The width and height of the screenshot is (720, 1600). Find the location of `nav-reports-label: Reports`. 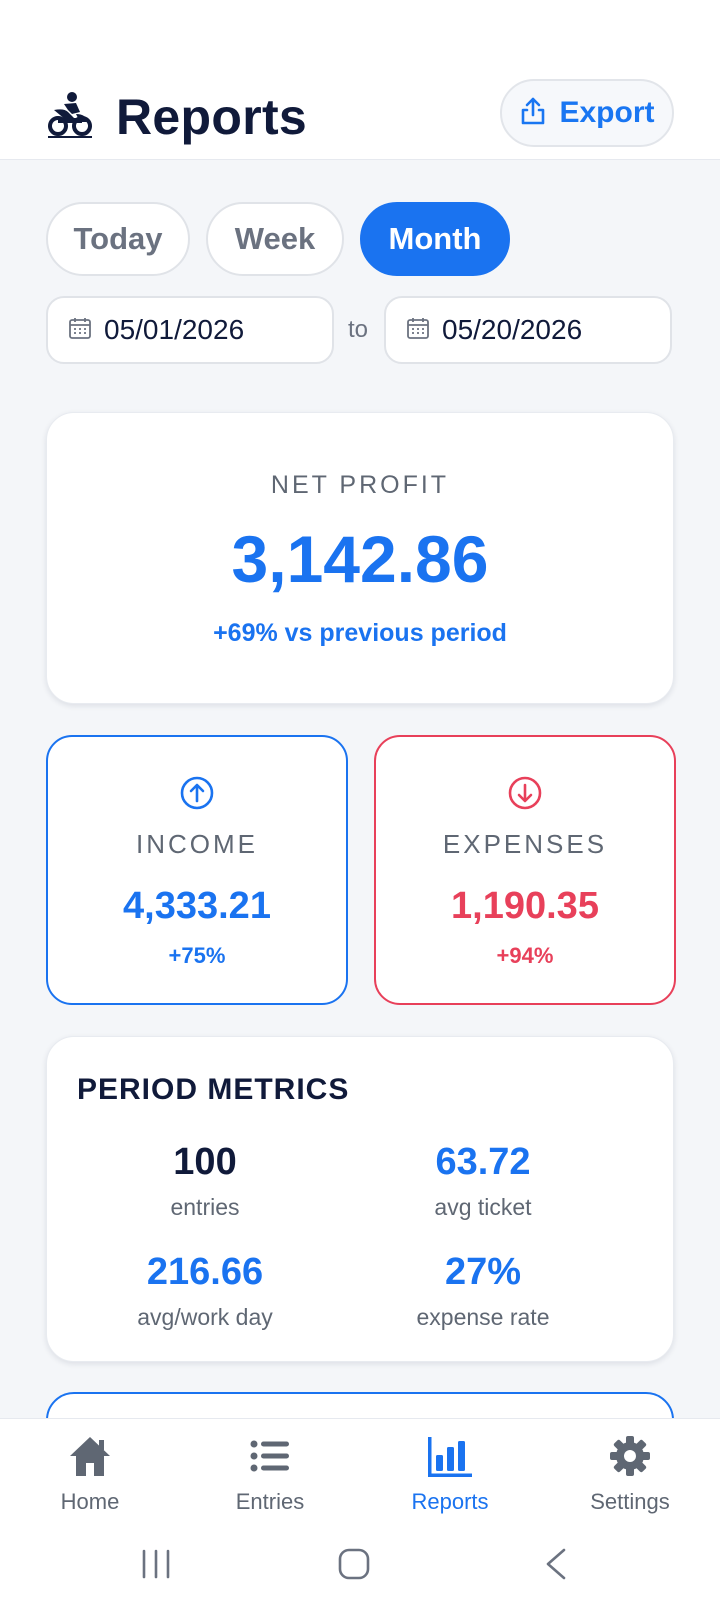

nav-reports-label: Reports is located at coordinates (450, 1501).